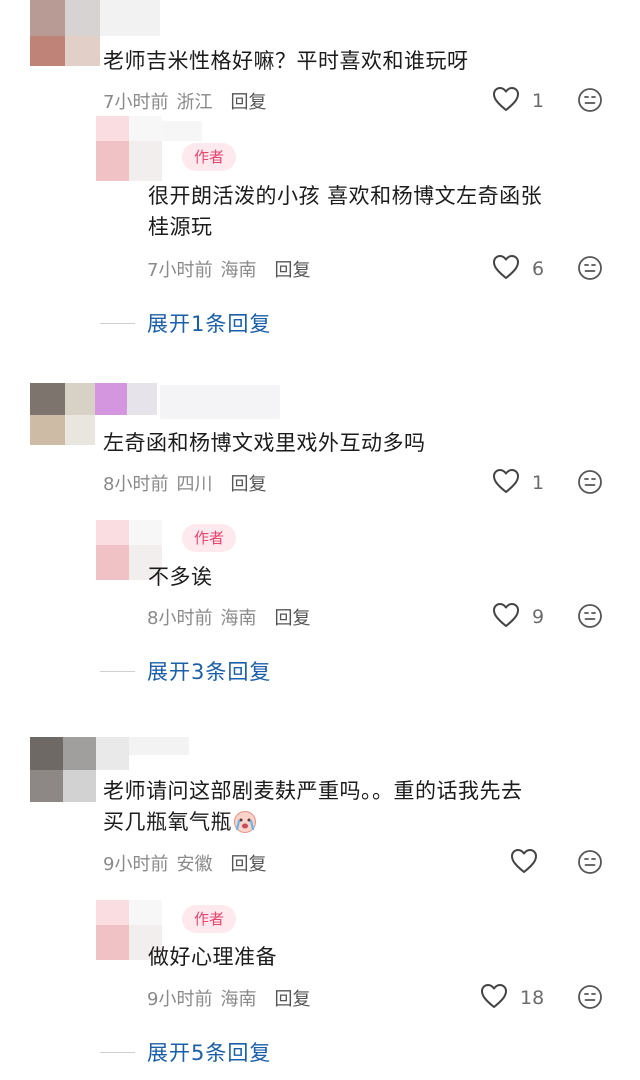  Describe the element at coordinates (136, 484) in the screenshot. I see `comment-time: 8小时前` at that location.